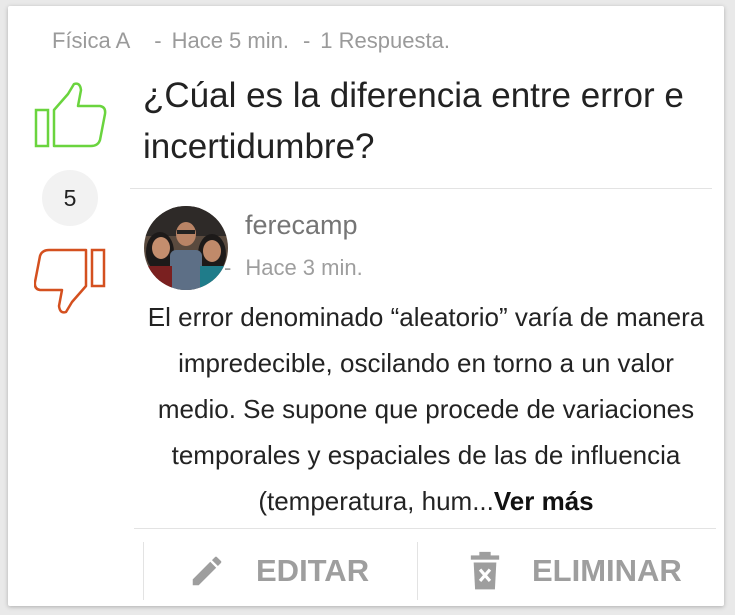 This screenshot has height=615, width=735. Describe the element at coordinates (485, 570) in the screenshot. I see `trash-icon` at that location.